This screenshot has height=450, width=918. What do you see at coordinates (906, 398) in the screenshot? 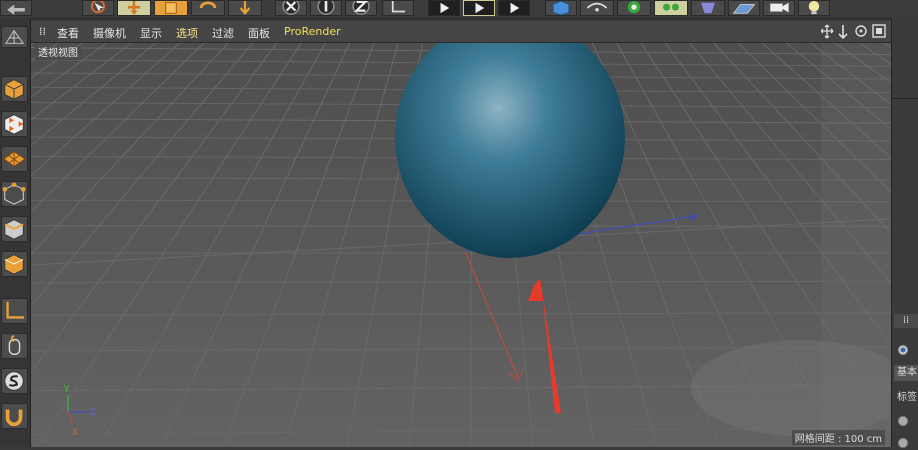
I see `panel-tab-tags: 标签` at bounding box center [906, 398].